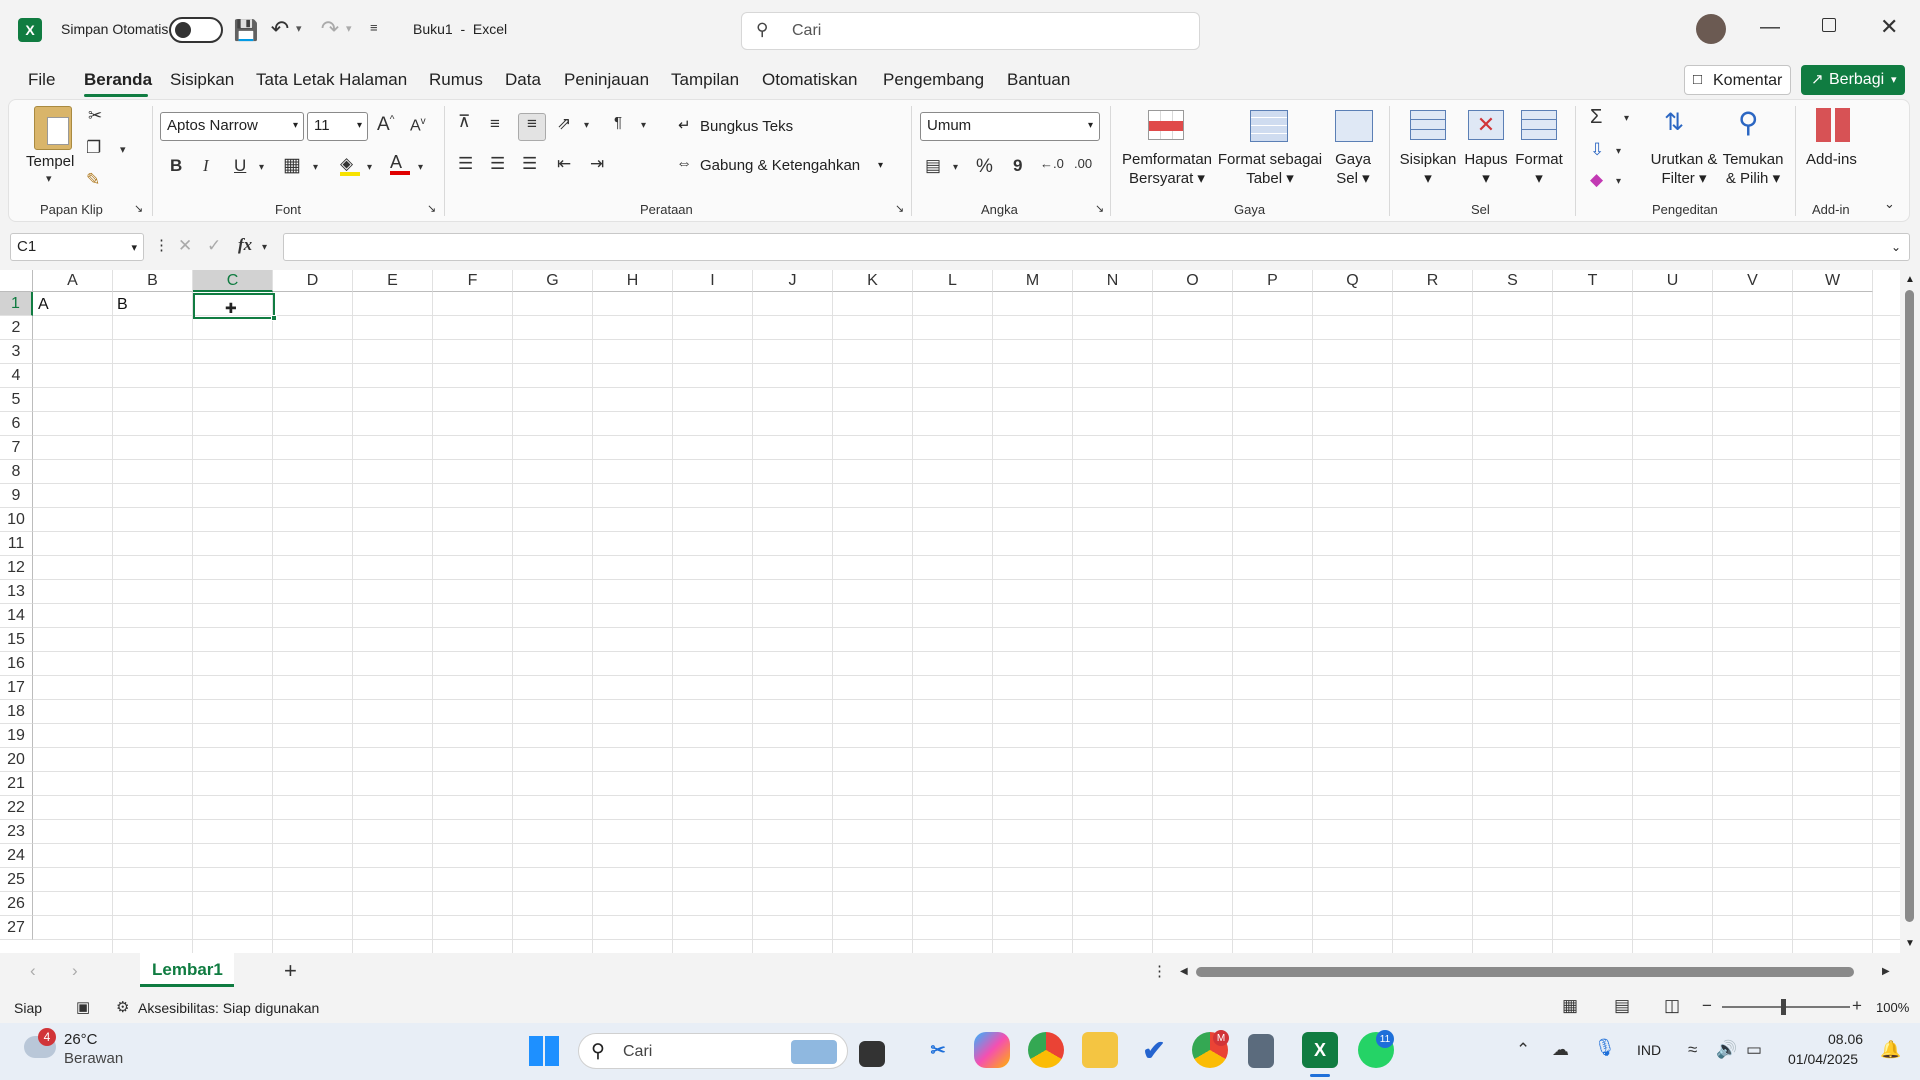  I want to click on decrease-decimal-icon: .00, so click(1083, 163).